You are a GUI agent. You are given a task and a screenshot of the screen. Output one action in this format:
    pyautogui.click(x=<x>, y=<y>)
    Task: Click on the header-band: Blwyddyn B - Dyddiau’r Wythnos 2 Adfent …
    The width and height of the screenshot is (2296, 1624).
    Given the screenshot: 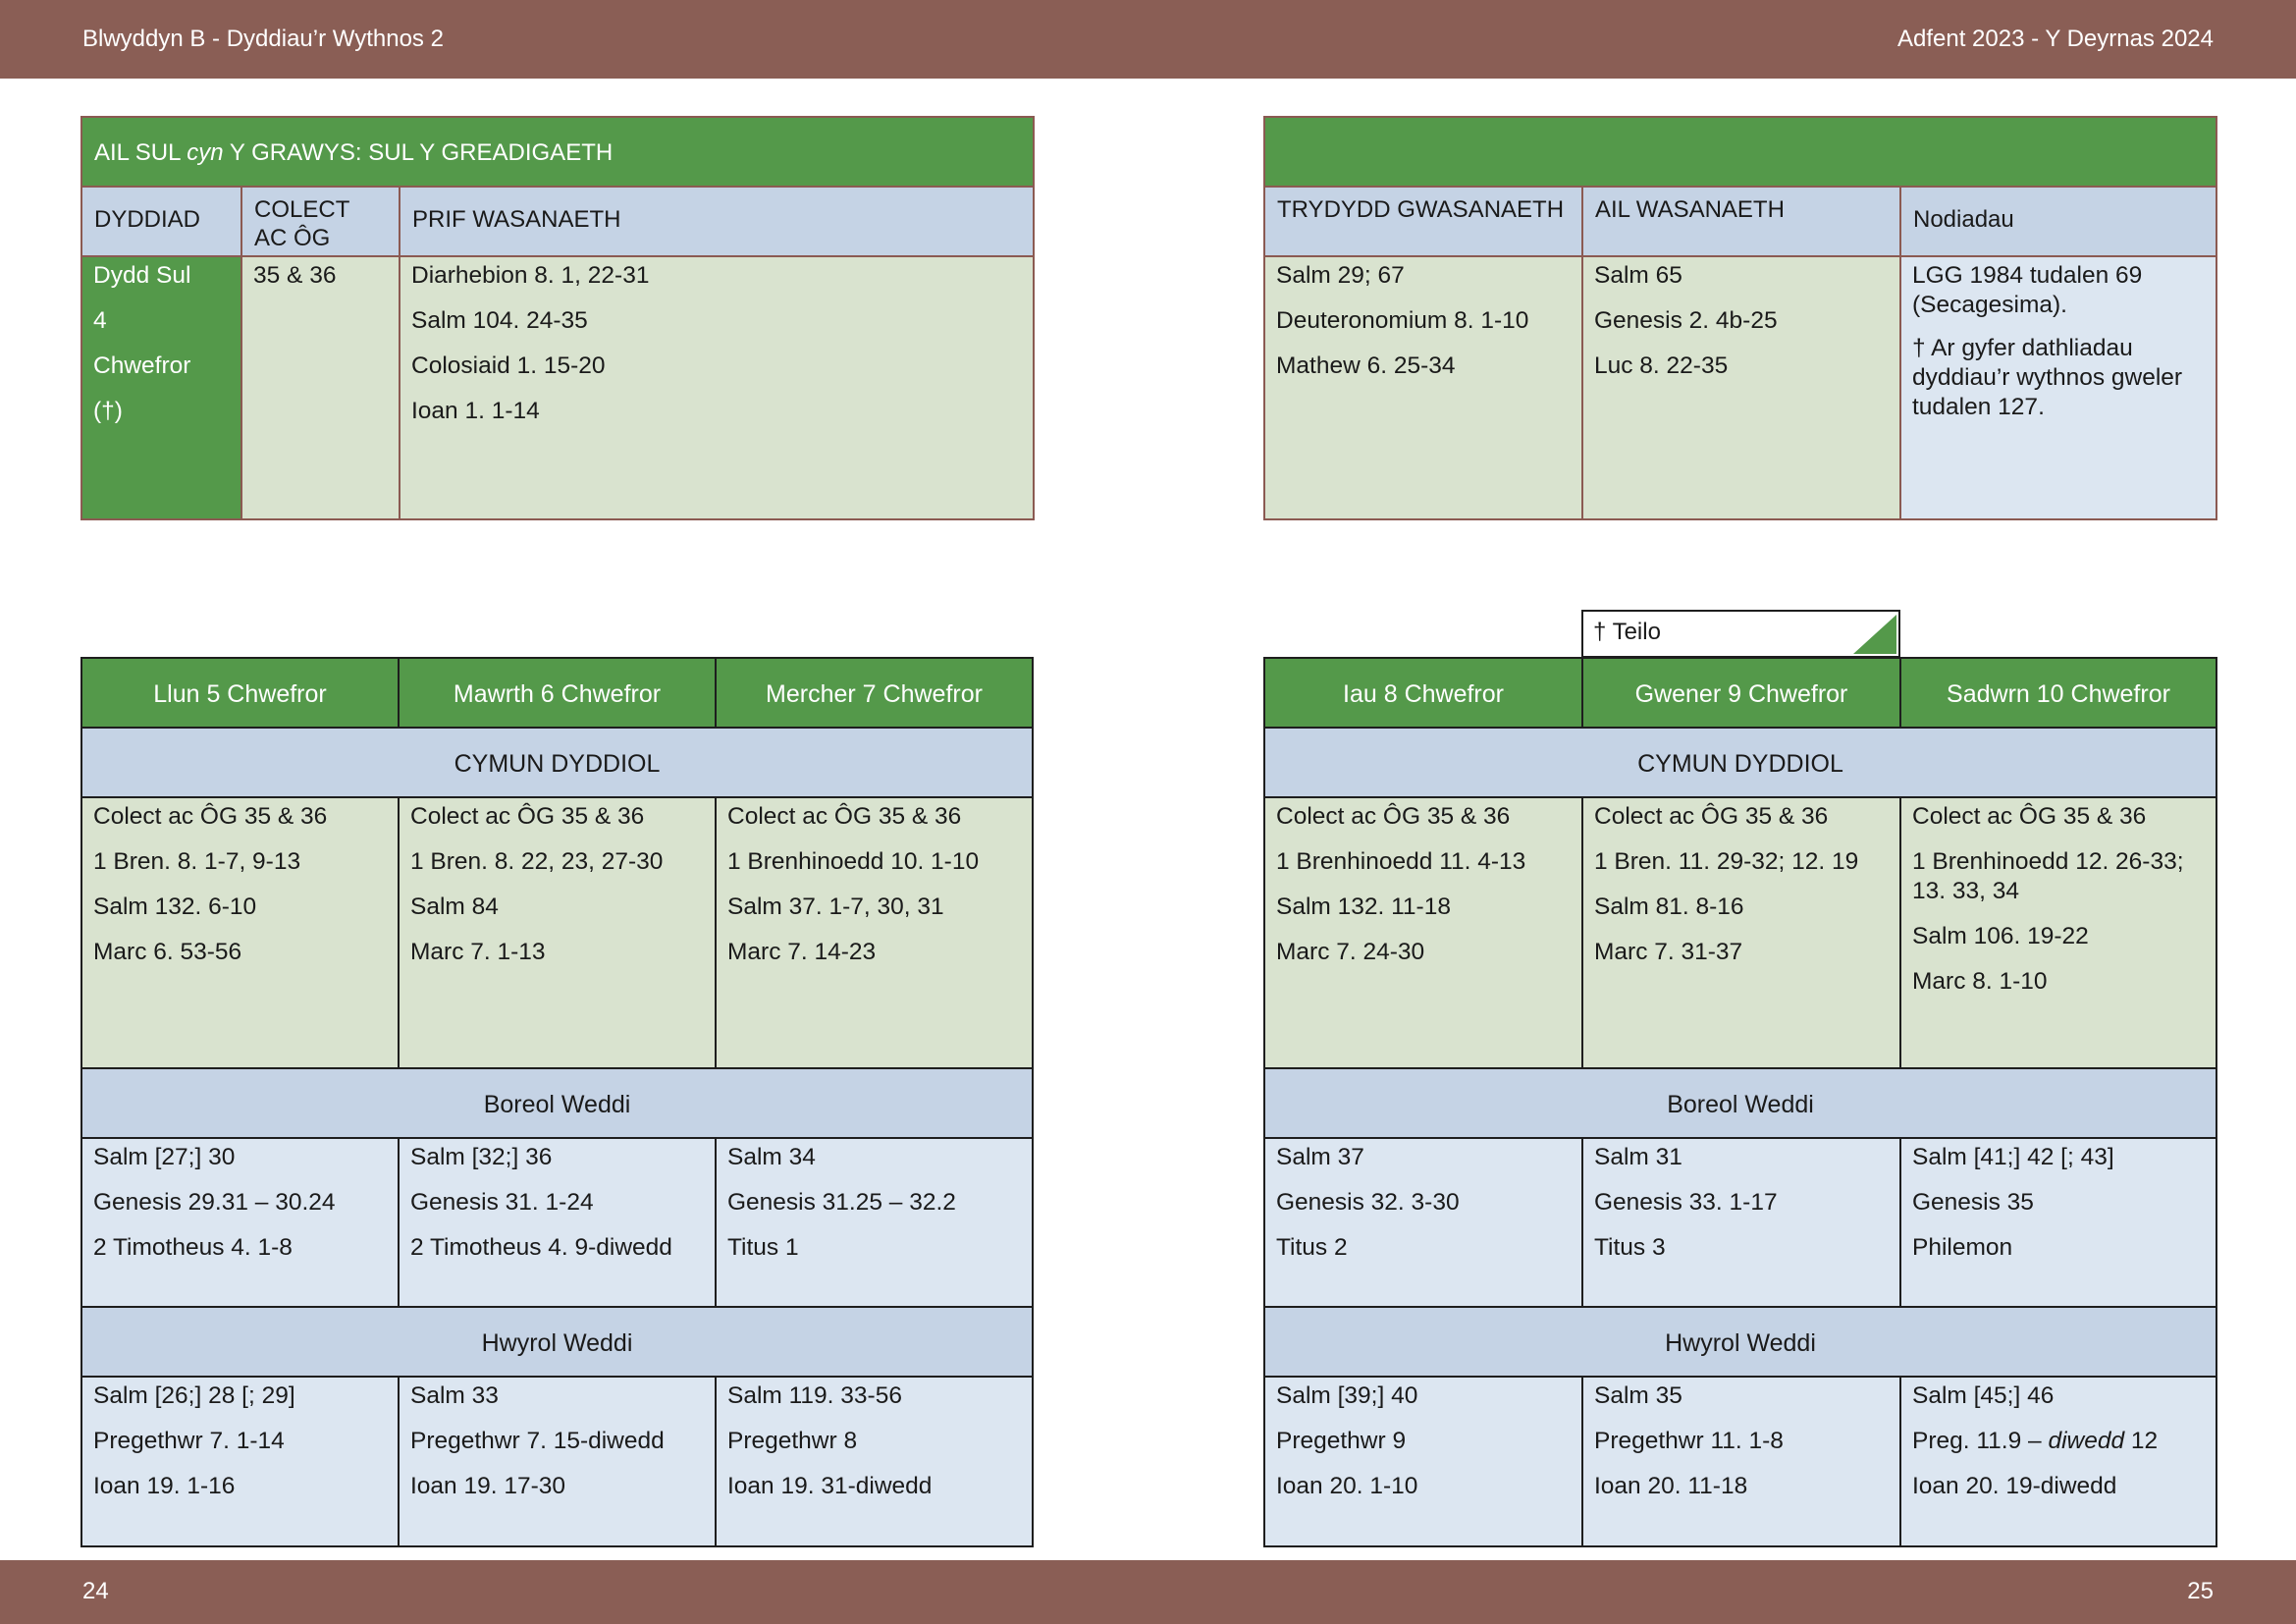 What is the action you would take?
    pyautogui.click(x=1148, y=39)
    